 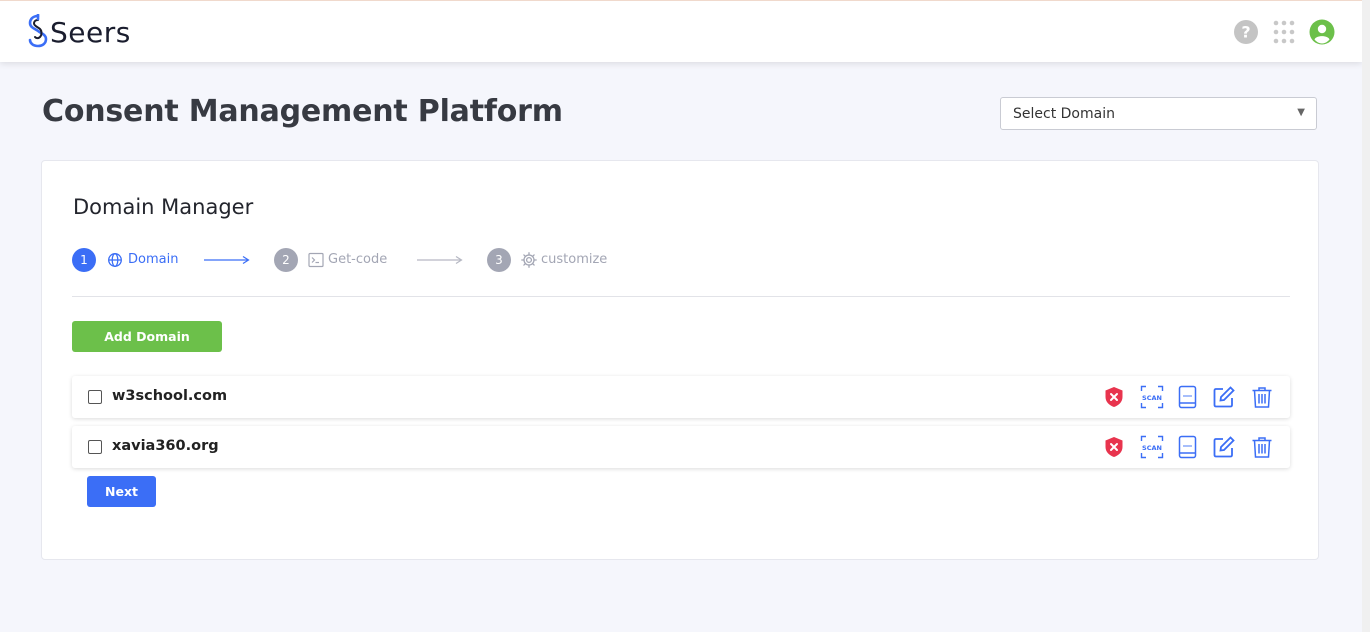 What do you see at coordinates (1064, 113) in the screenshot?
I see `domain-select-value: Select Domain` at bounding box center [1064, 113].